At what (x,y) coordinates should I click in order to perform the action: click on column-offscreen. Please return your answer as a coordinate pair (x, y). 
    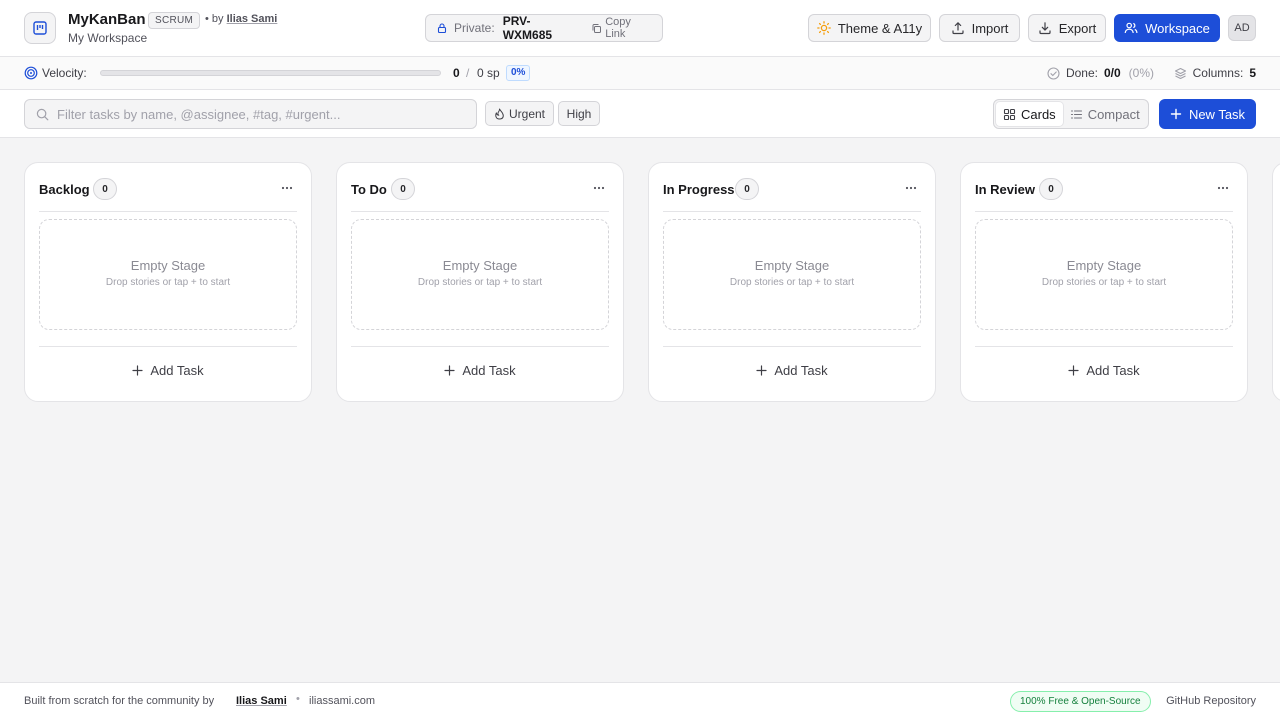
    Looking at the image, I should click on (1276, 282).